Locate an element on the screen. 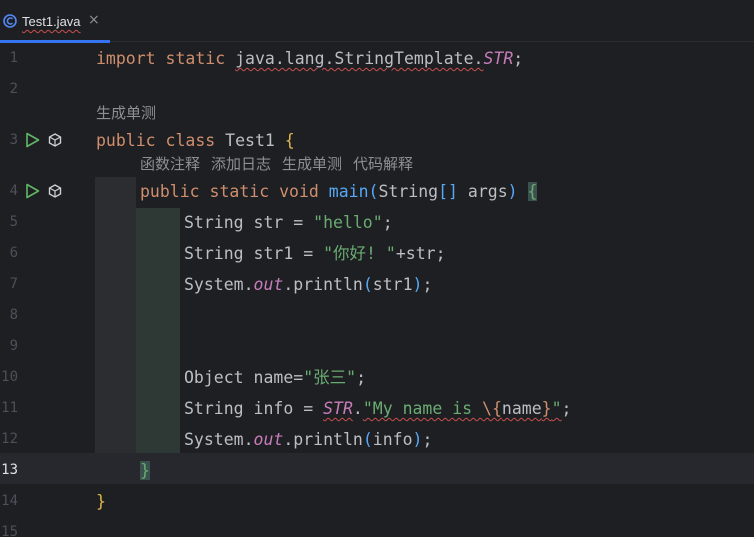  tab-label: Test1.java is located at coordinates (51, 21).